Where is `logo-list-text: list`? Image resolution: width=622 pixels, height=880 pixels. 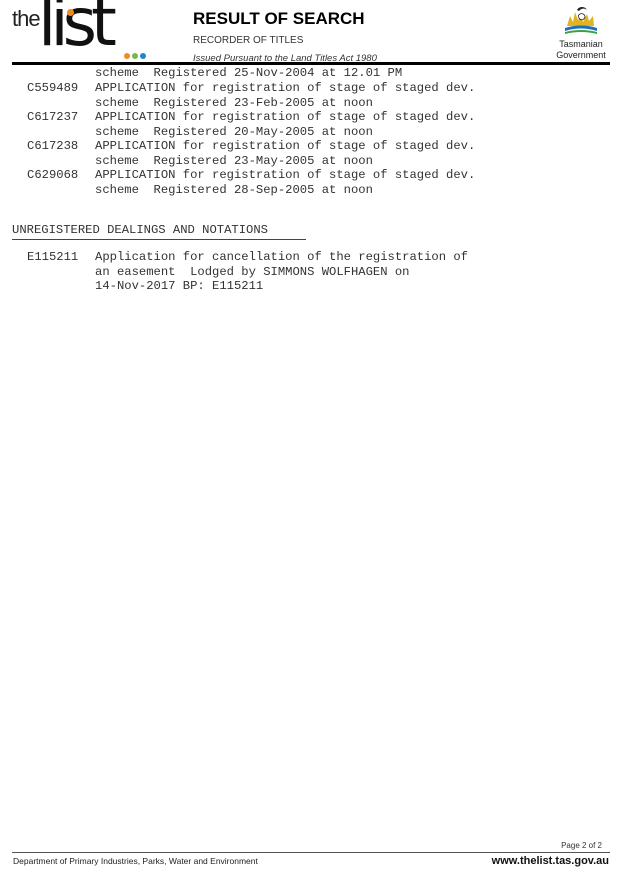
logo-list-text: list is located at coordinates (77, 30).